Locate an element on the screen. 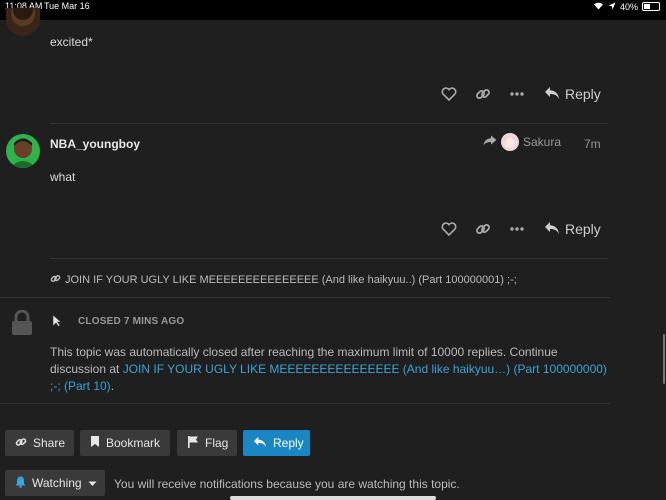  bookmark-button: Bookmark is located at coordinates (125, 443).